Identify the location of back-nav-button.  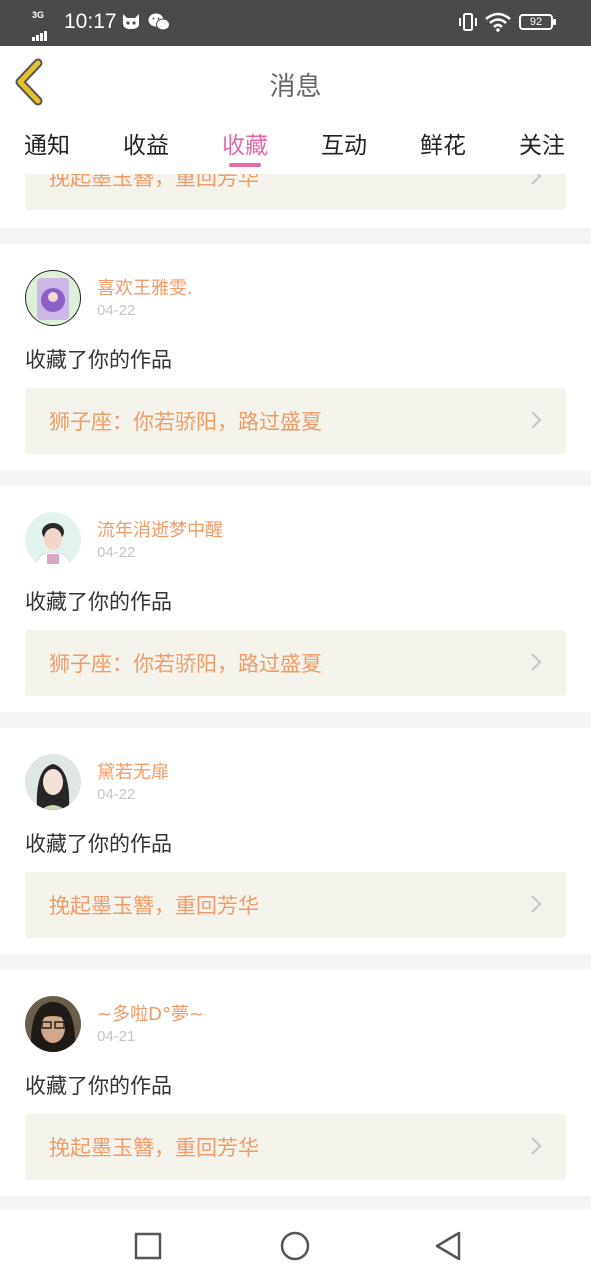
(448, 1246).